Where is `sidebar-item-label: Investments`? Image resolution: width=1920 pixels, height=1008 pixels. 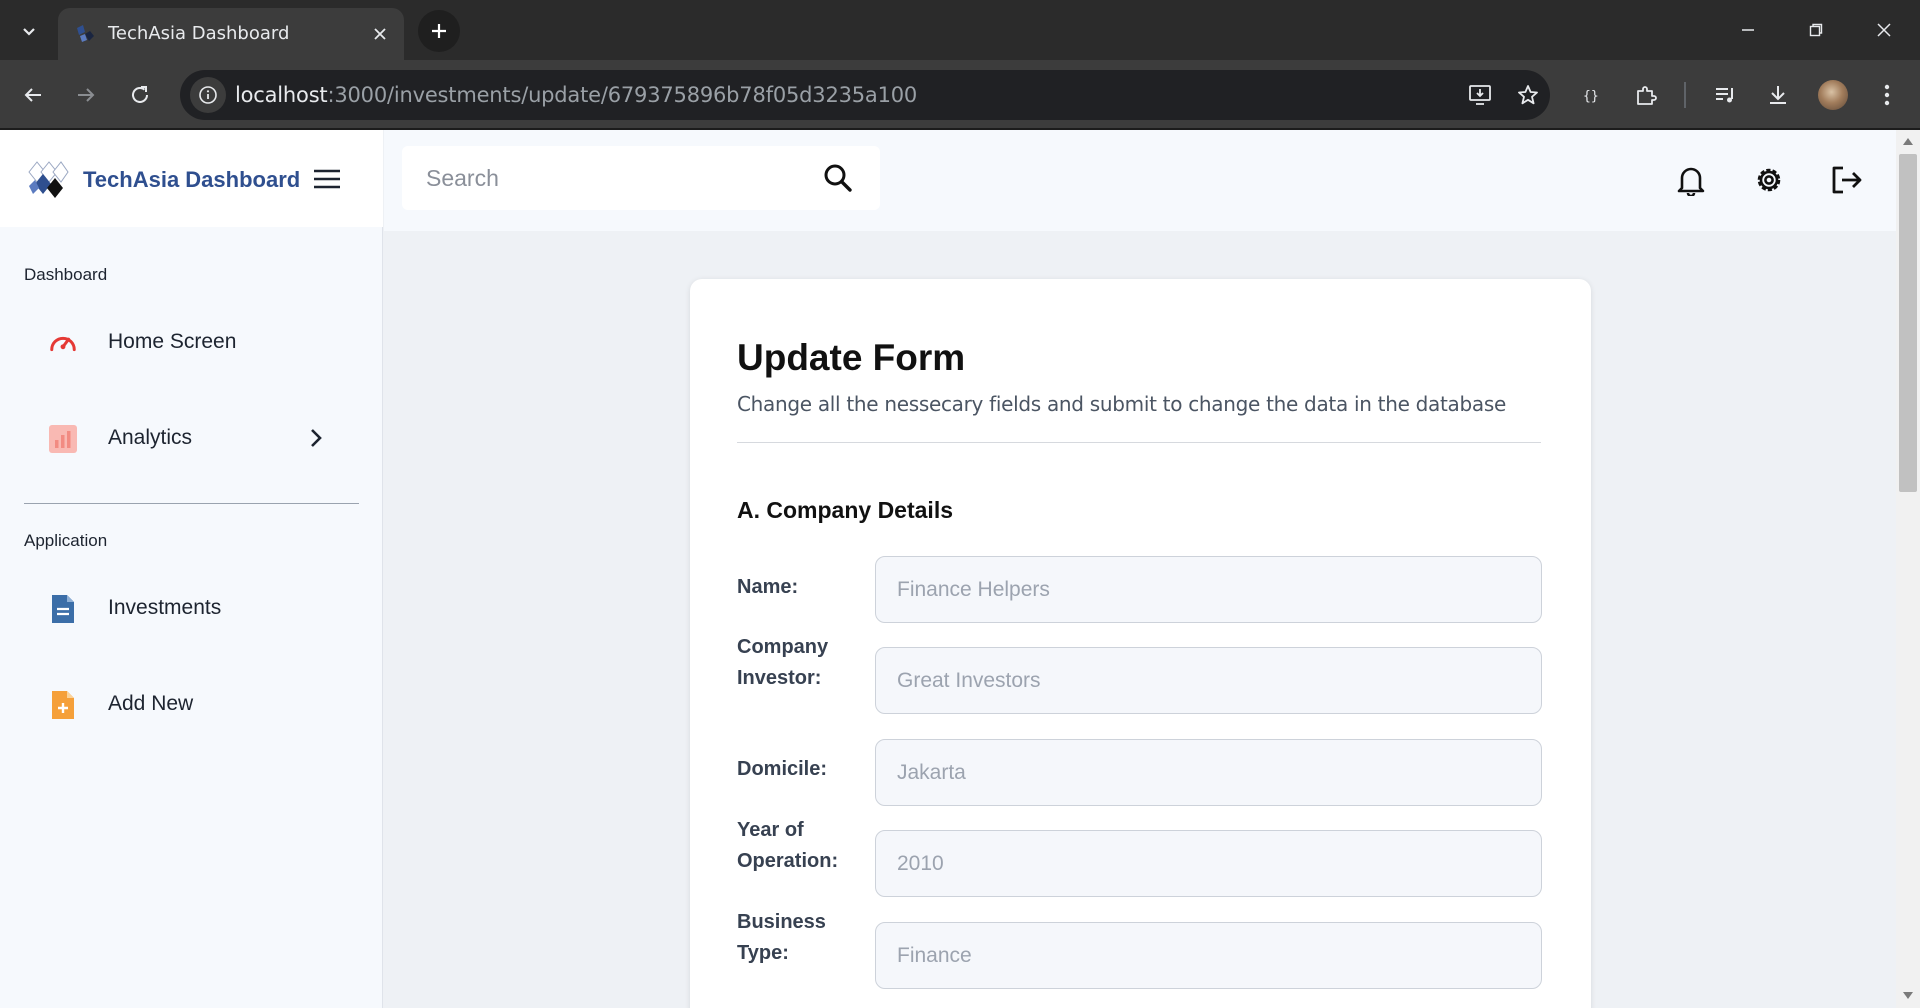 sidebar-item-label: Investments is located at coordinates (165, 607).